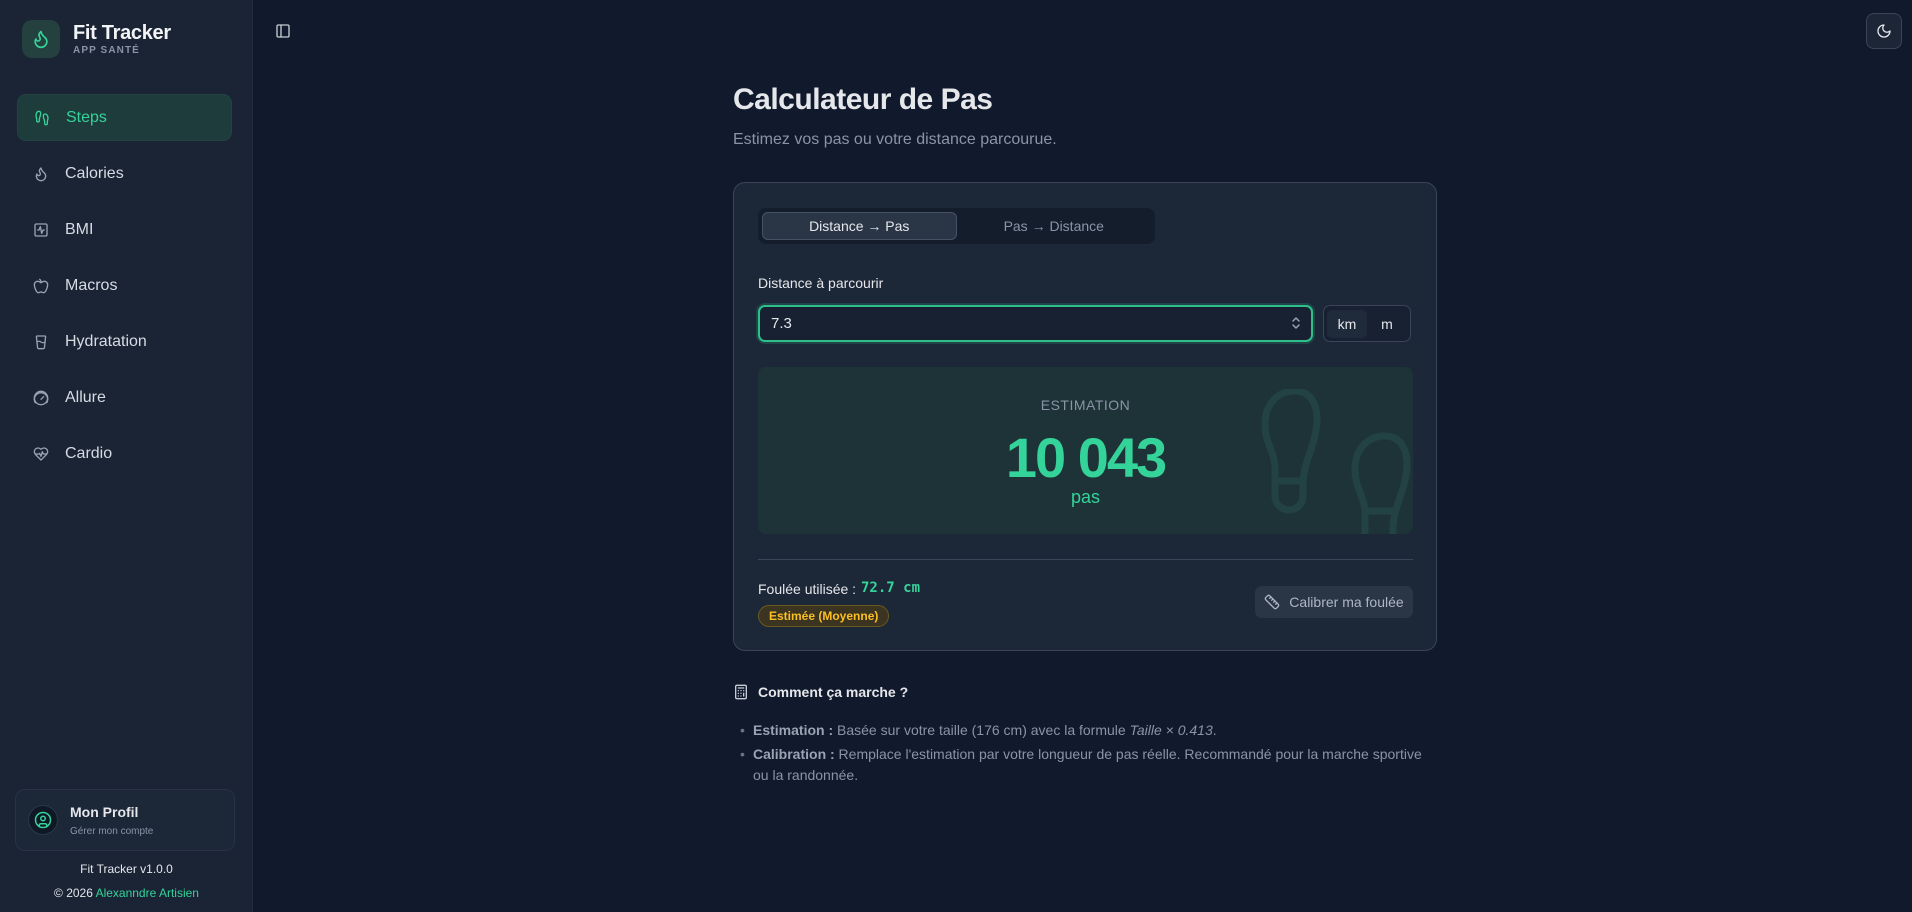 The height and width of the screenshot is (912, 1912). Describe the element at coordinates (86, 117) in the screenshot. I see `sidebar-item-label: Steps` at that location.